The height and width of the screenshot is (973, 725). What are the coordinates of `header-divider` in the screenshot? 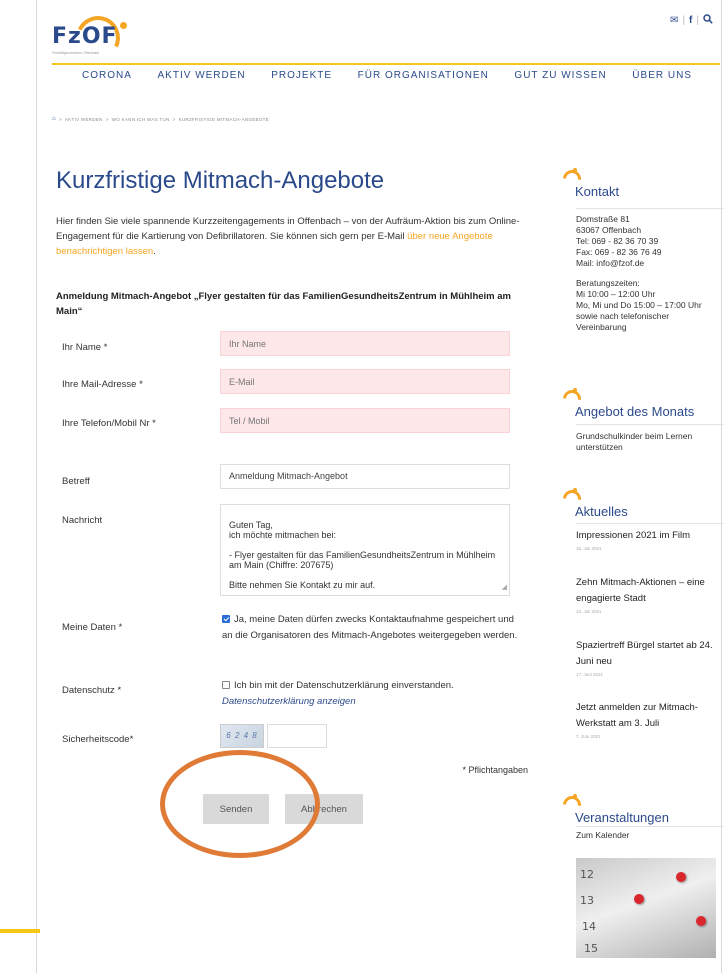 It's located at (386, 64).